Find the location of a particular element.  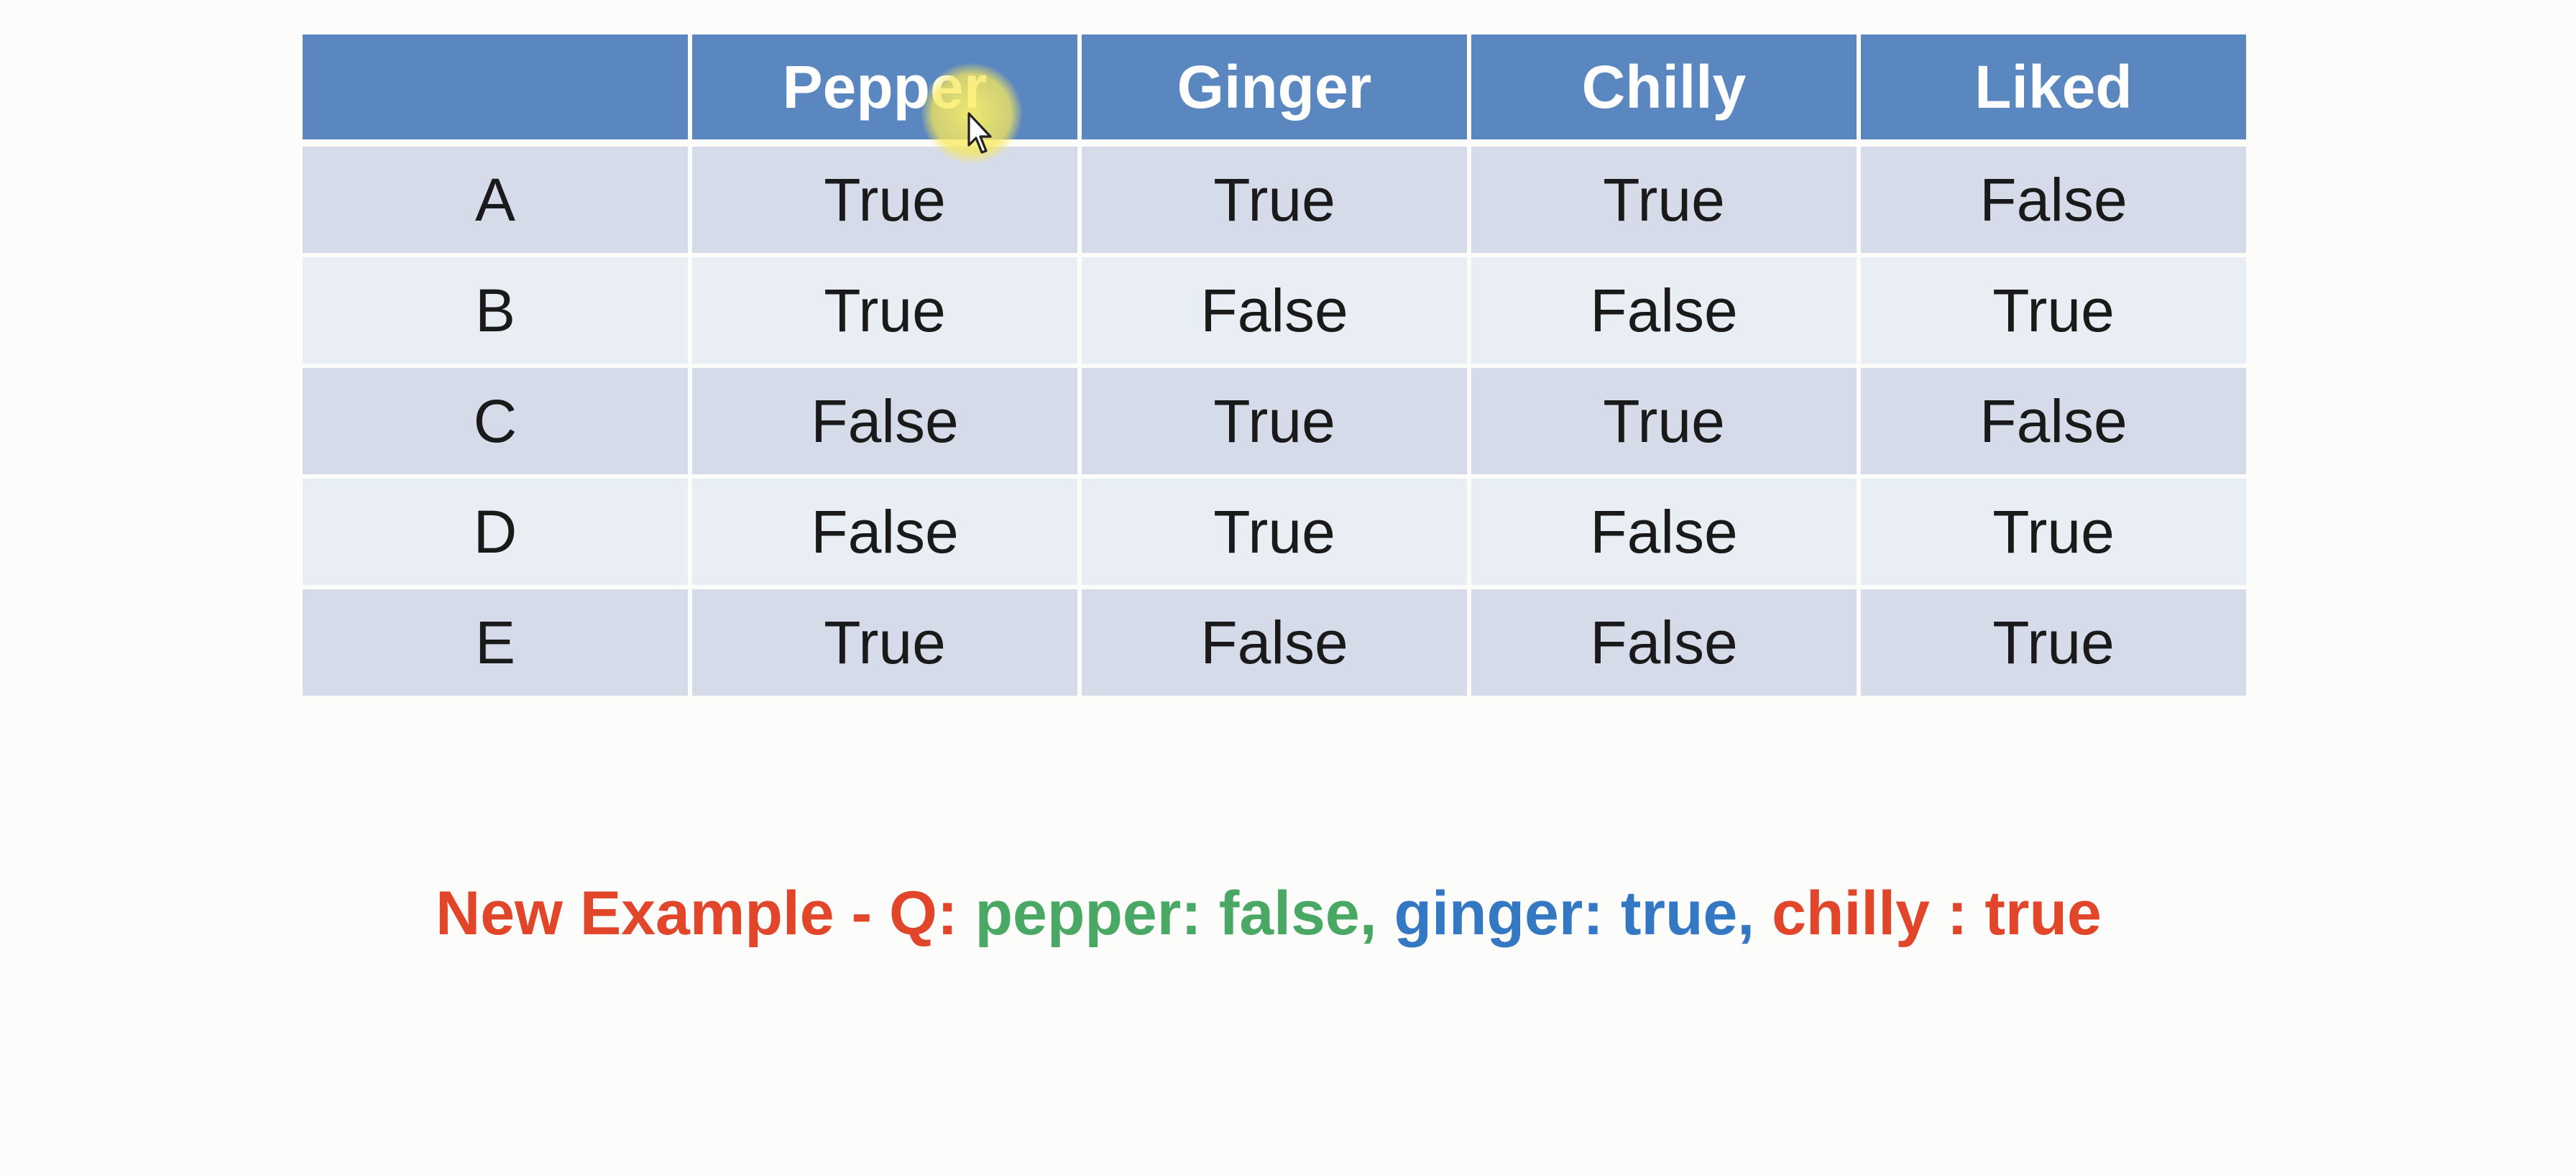

row-label-cell: B is located at coordinates (495, 310).